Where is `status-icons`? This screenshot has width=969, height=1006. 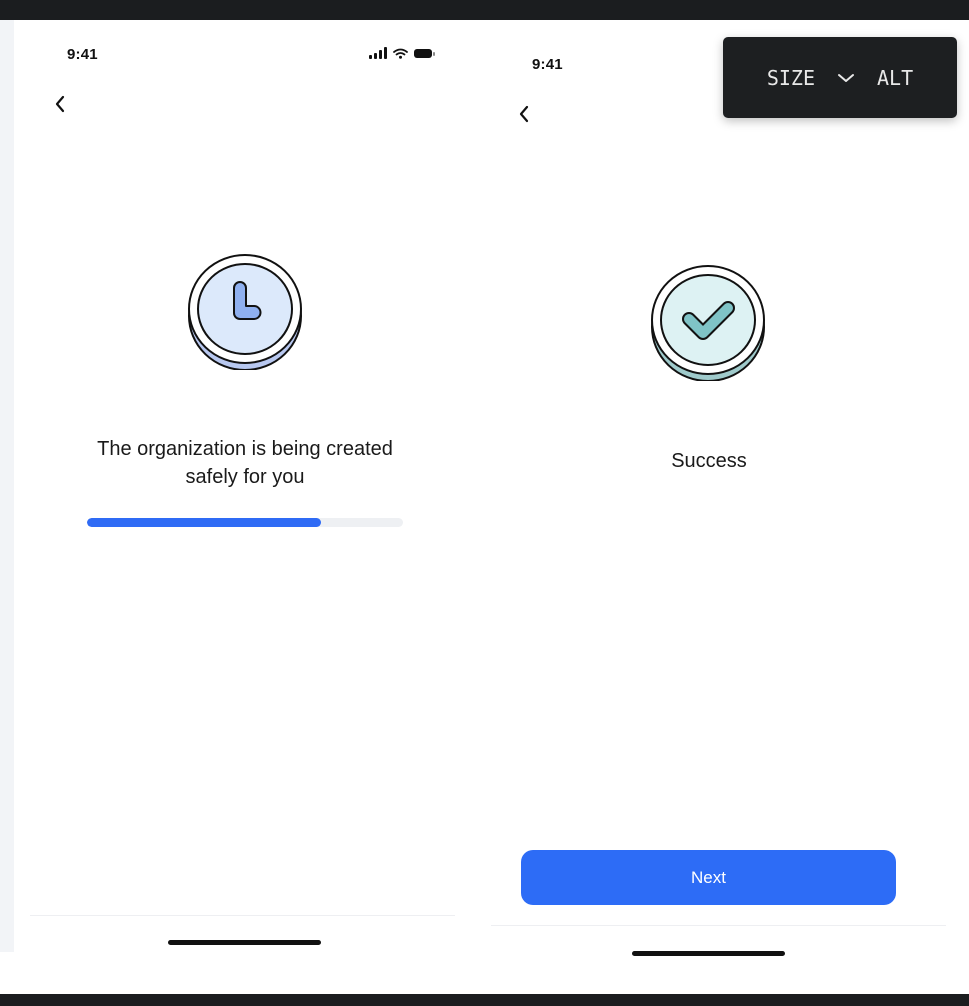
status-icons is located at coordinates (402, 53).